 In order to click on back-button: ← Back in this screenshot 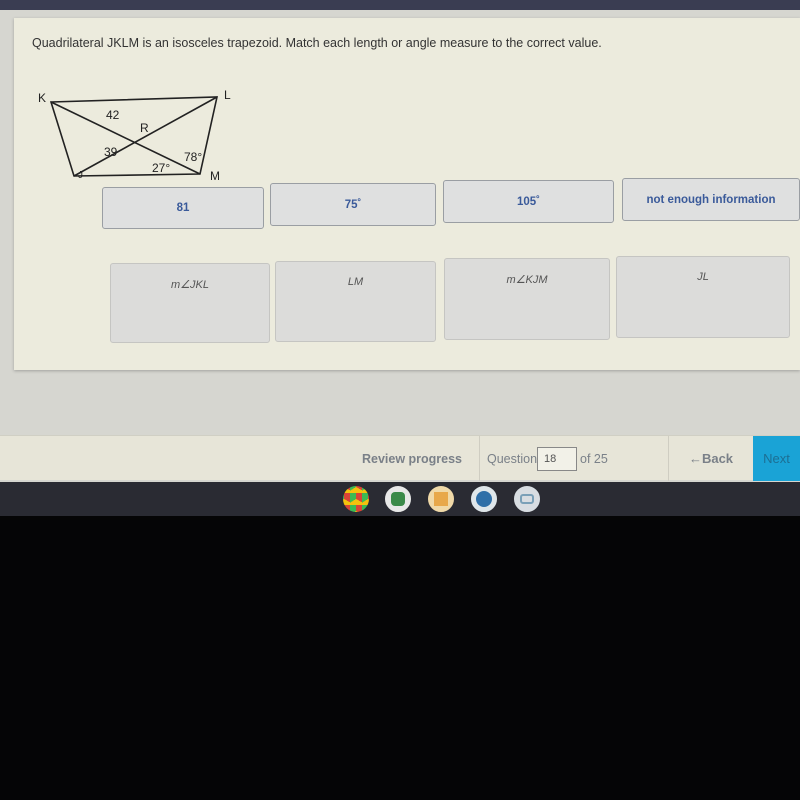, I will do `click(710, 458)`.